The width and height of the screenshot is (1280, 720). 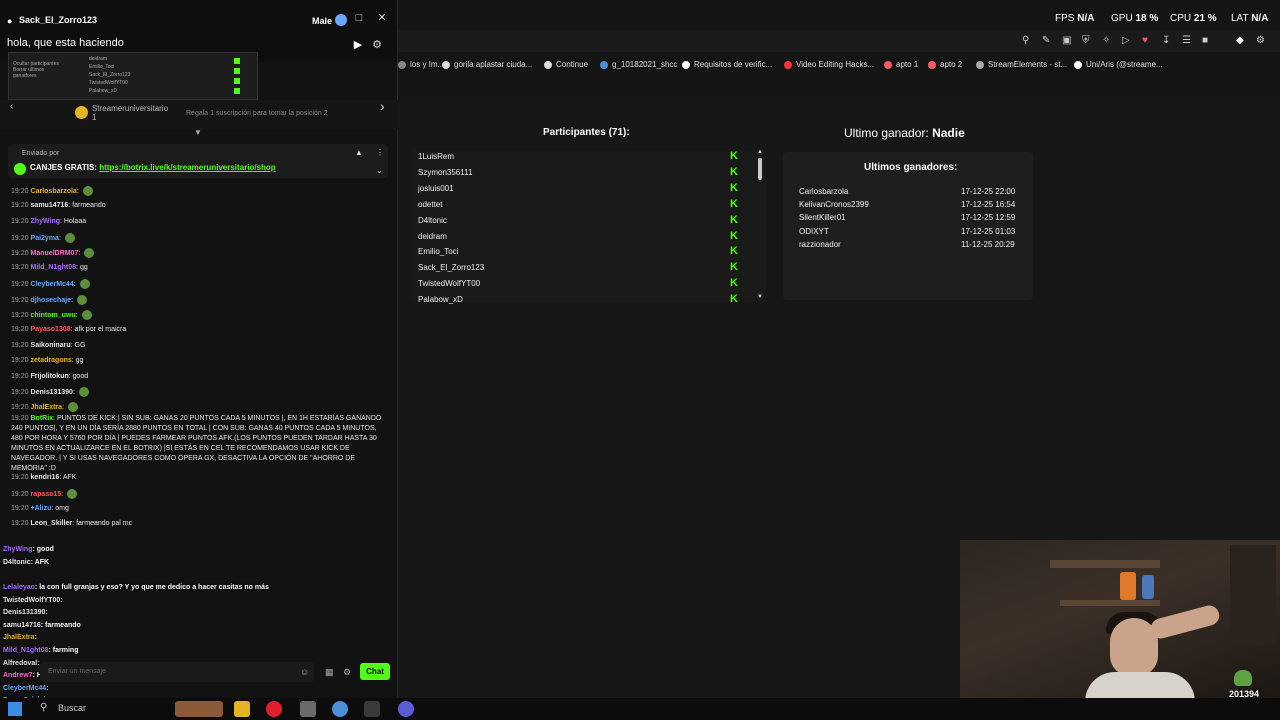 What do you see at coordinates (46, 494) in the screenshot?
I see `message-user: rapaso15` at bounding box center [46, 494].